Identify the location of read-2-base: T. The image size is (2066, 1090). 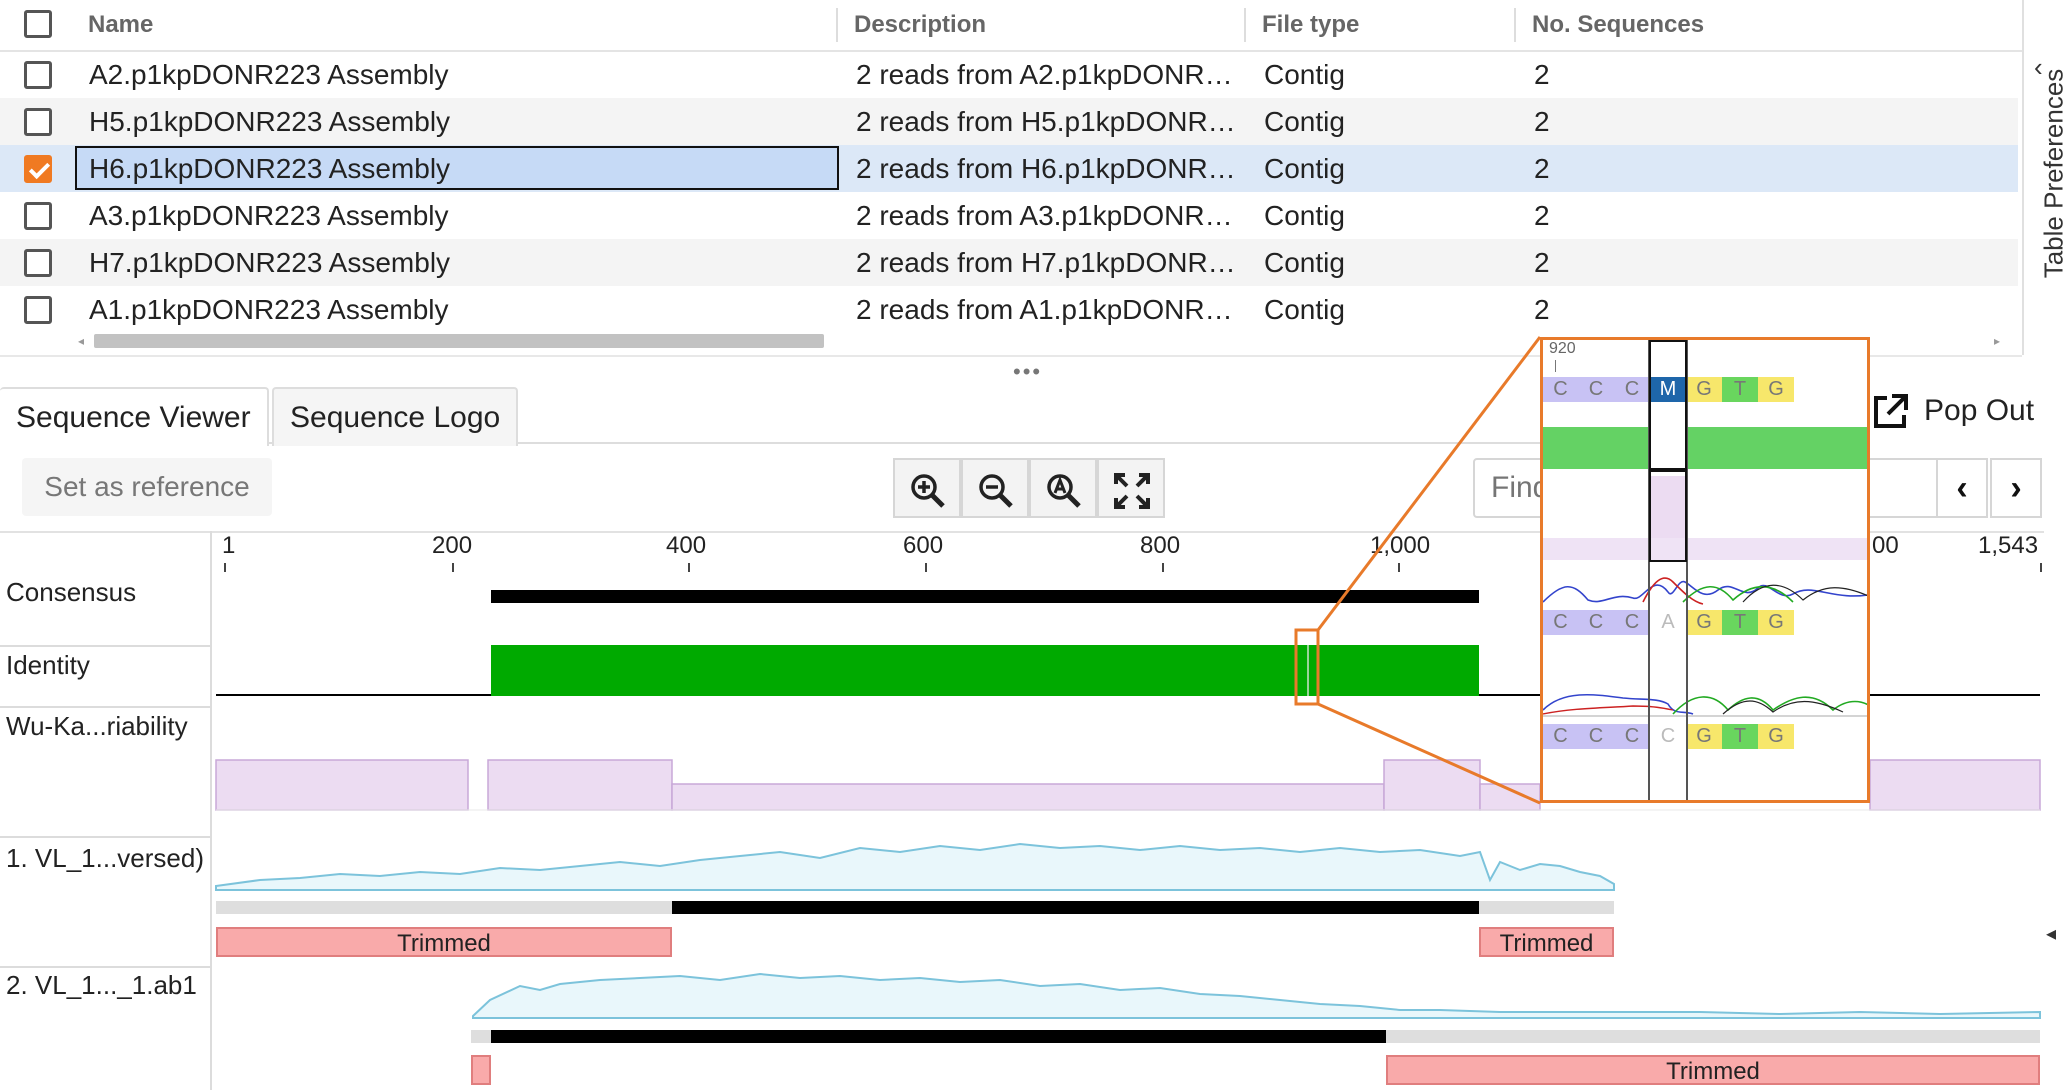
(1740, 736).